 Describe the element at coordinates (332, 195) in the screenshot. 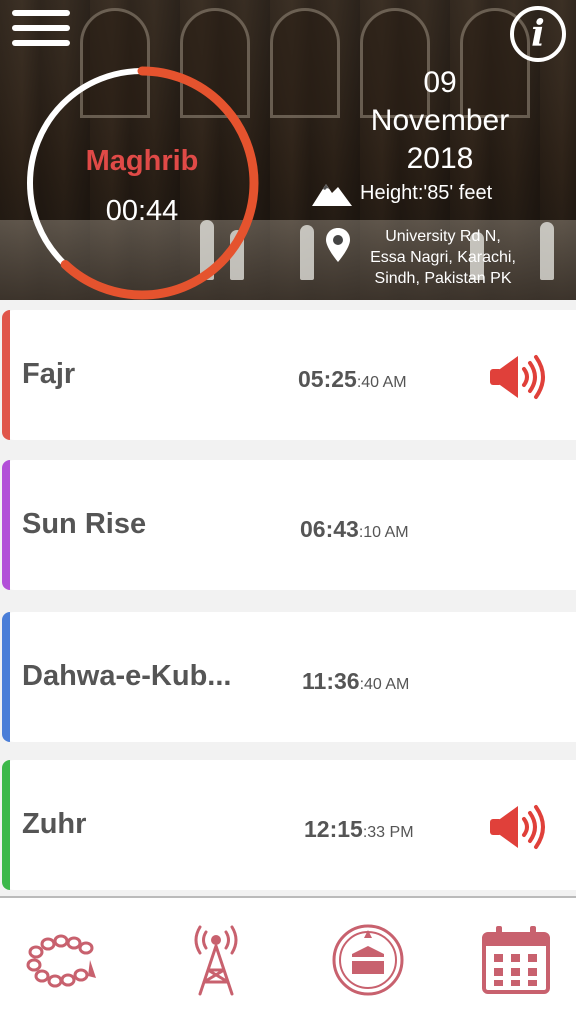

I see `mountain-icon` at that location.